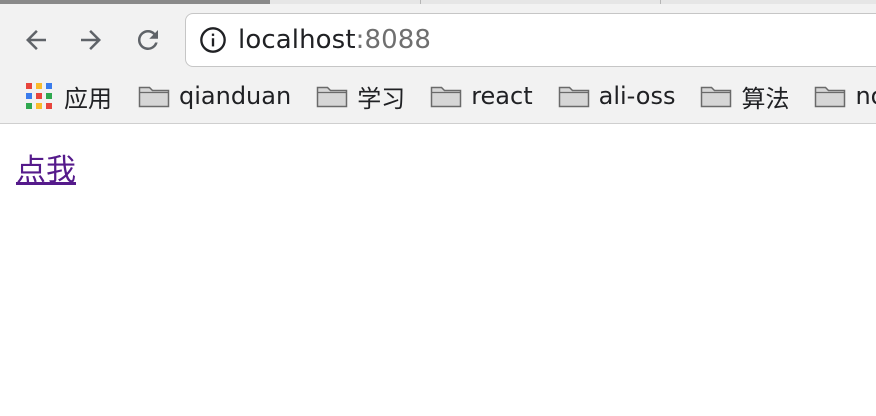 This screenshot has width=876, height=416. What do you see at coordinates (637, 96) in the screenshot?
I see `bookmark-folder-label: ali-oss` at bounding box center [637, 96].